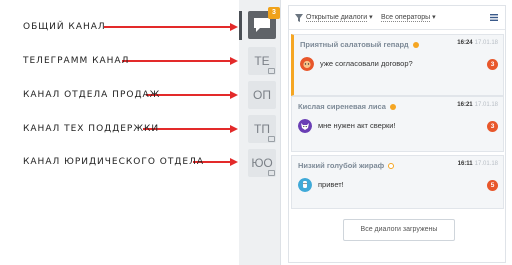  Describe the element at coordinates (305, 185) in the screenshot. I see `giraffe-avatar-icon` at that location.